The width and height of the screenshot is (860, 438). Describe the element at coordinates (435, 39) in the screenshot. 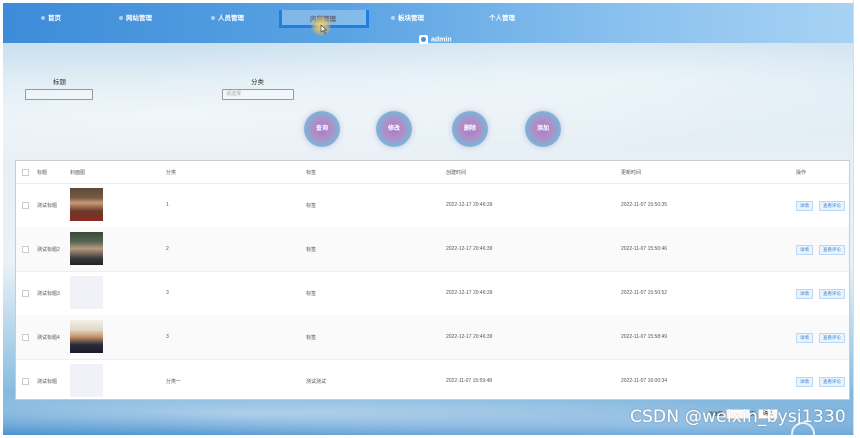

I see `user-menu: admin` at that location.